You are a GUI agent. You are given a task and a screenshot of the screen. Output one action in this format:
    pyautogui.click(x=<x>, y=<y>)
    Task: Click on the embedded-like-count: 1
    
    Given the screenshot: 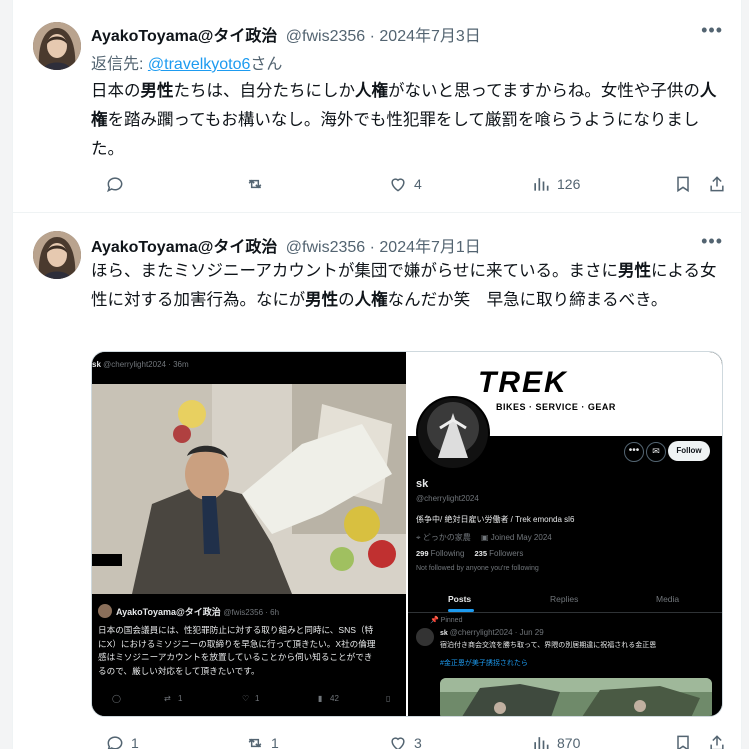 What is the action you would take?
    pyautogui.click(x=257, y=698)
    